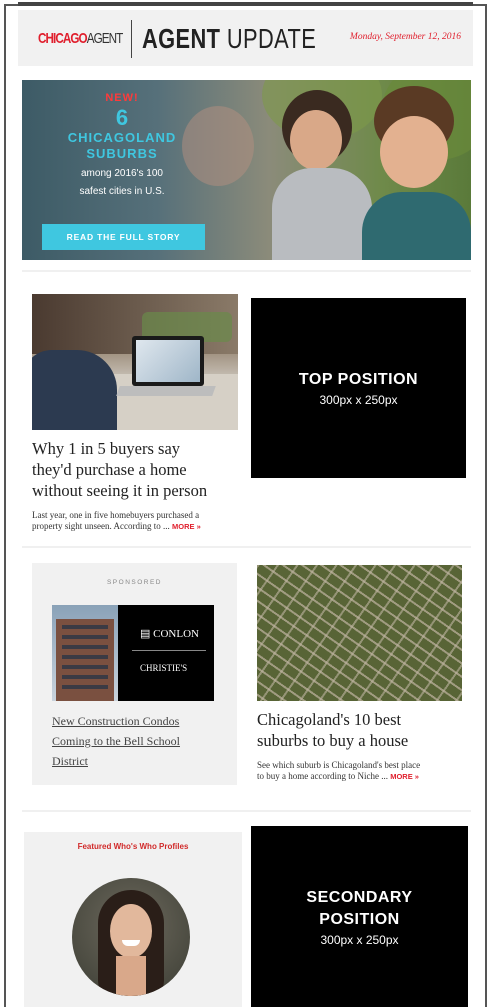 This screenshot has height=1007, width=491. I want to click on ad-secondary-position: SECONDARY POSITION 300px x 250px, so click(359, 916).